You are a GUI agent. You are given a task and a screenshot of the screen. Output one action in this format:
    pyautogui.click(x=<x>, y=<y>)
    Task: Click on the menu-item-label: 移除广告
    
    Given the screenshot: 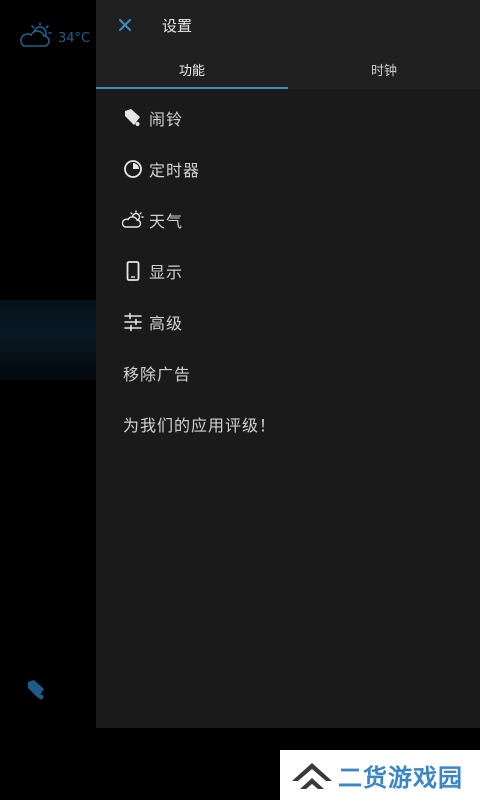 What is the action you would take?
    pyautogui.click(x=157, y=374)
    